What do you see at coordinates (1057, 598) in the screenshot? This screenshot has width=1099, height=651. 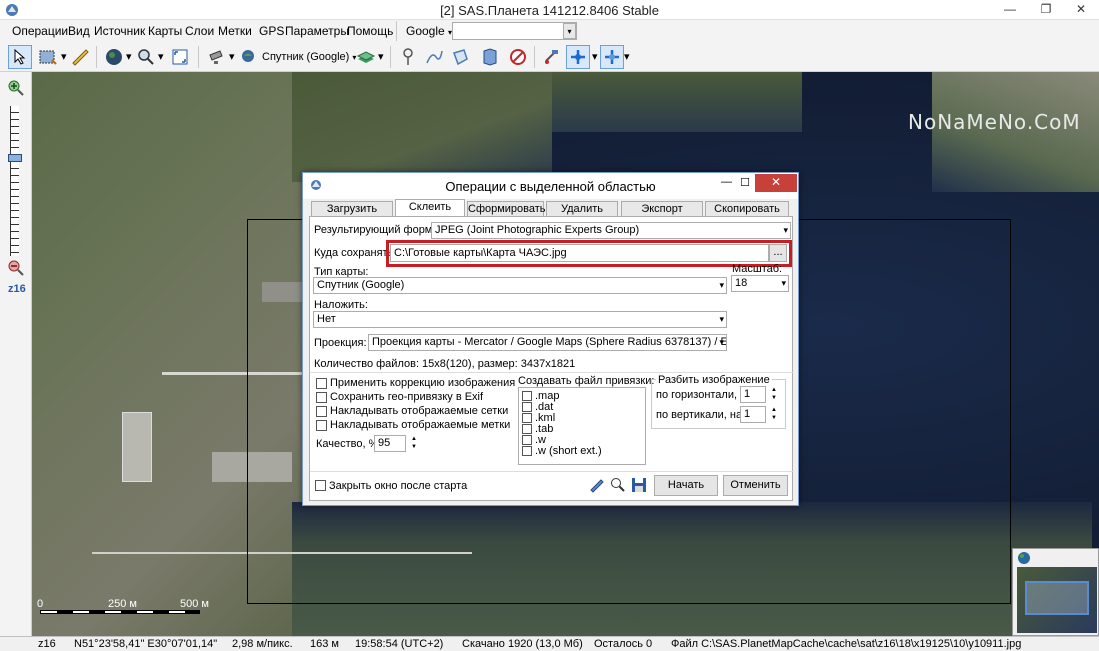 I see `minimap-viewport` at bounding box center [1057, 598].